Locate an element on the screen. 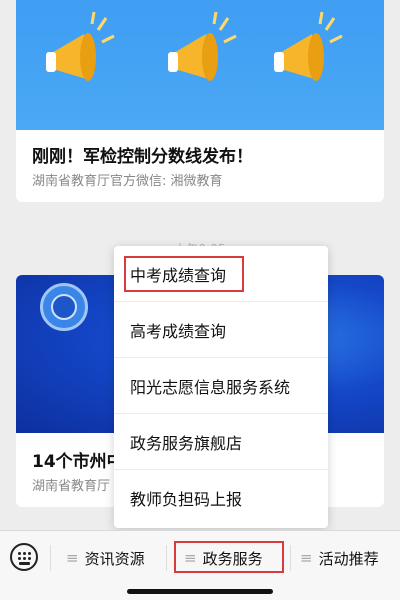 The image size is (400, 600). article-title: 刚刚！军检控制分数线发布！ is located at coordinates (142, 154).